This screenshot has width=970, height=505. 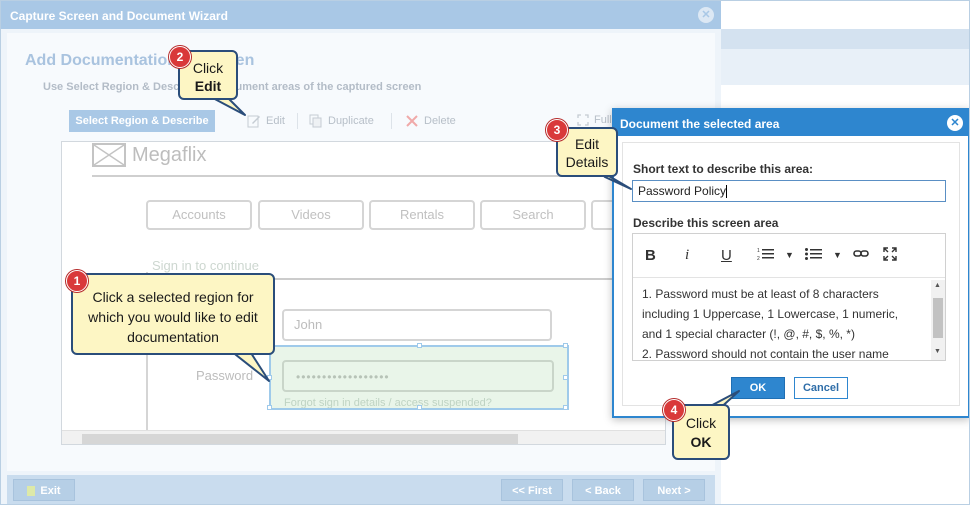 What do you see at coordinates (180, 57) in the screenshot?
I see `step-badge: 2` at bounding box center [180, 57].